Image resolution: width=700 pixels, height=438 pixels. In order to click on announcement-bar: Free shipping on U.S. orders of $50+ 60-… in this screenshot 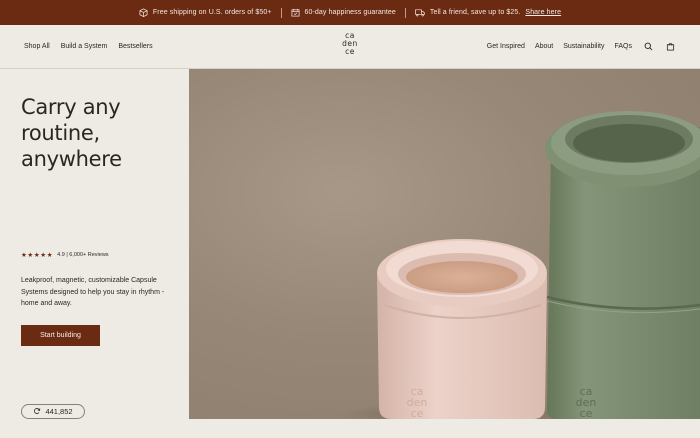, I will do `click(350, 12)`.